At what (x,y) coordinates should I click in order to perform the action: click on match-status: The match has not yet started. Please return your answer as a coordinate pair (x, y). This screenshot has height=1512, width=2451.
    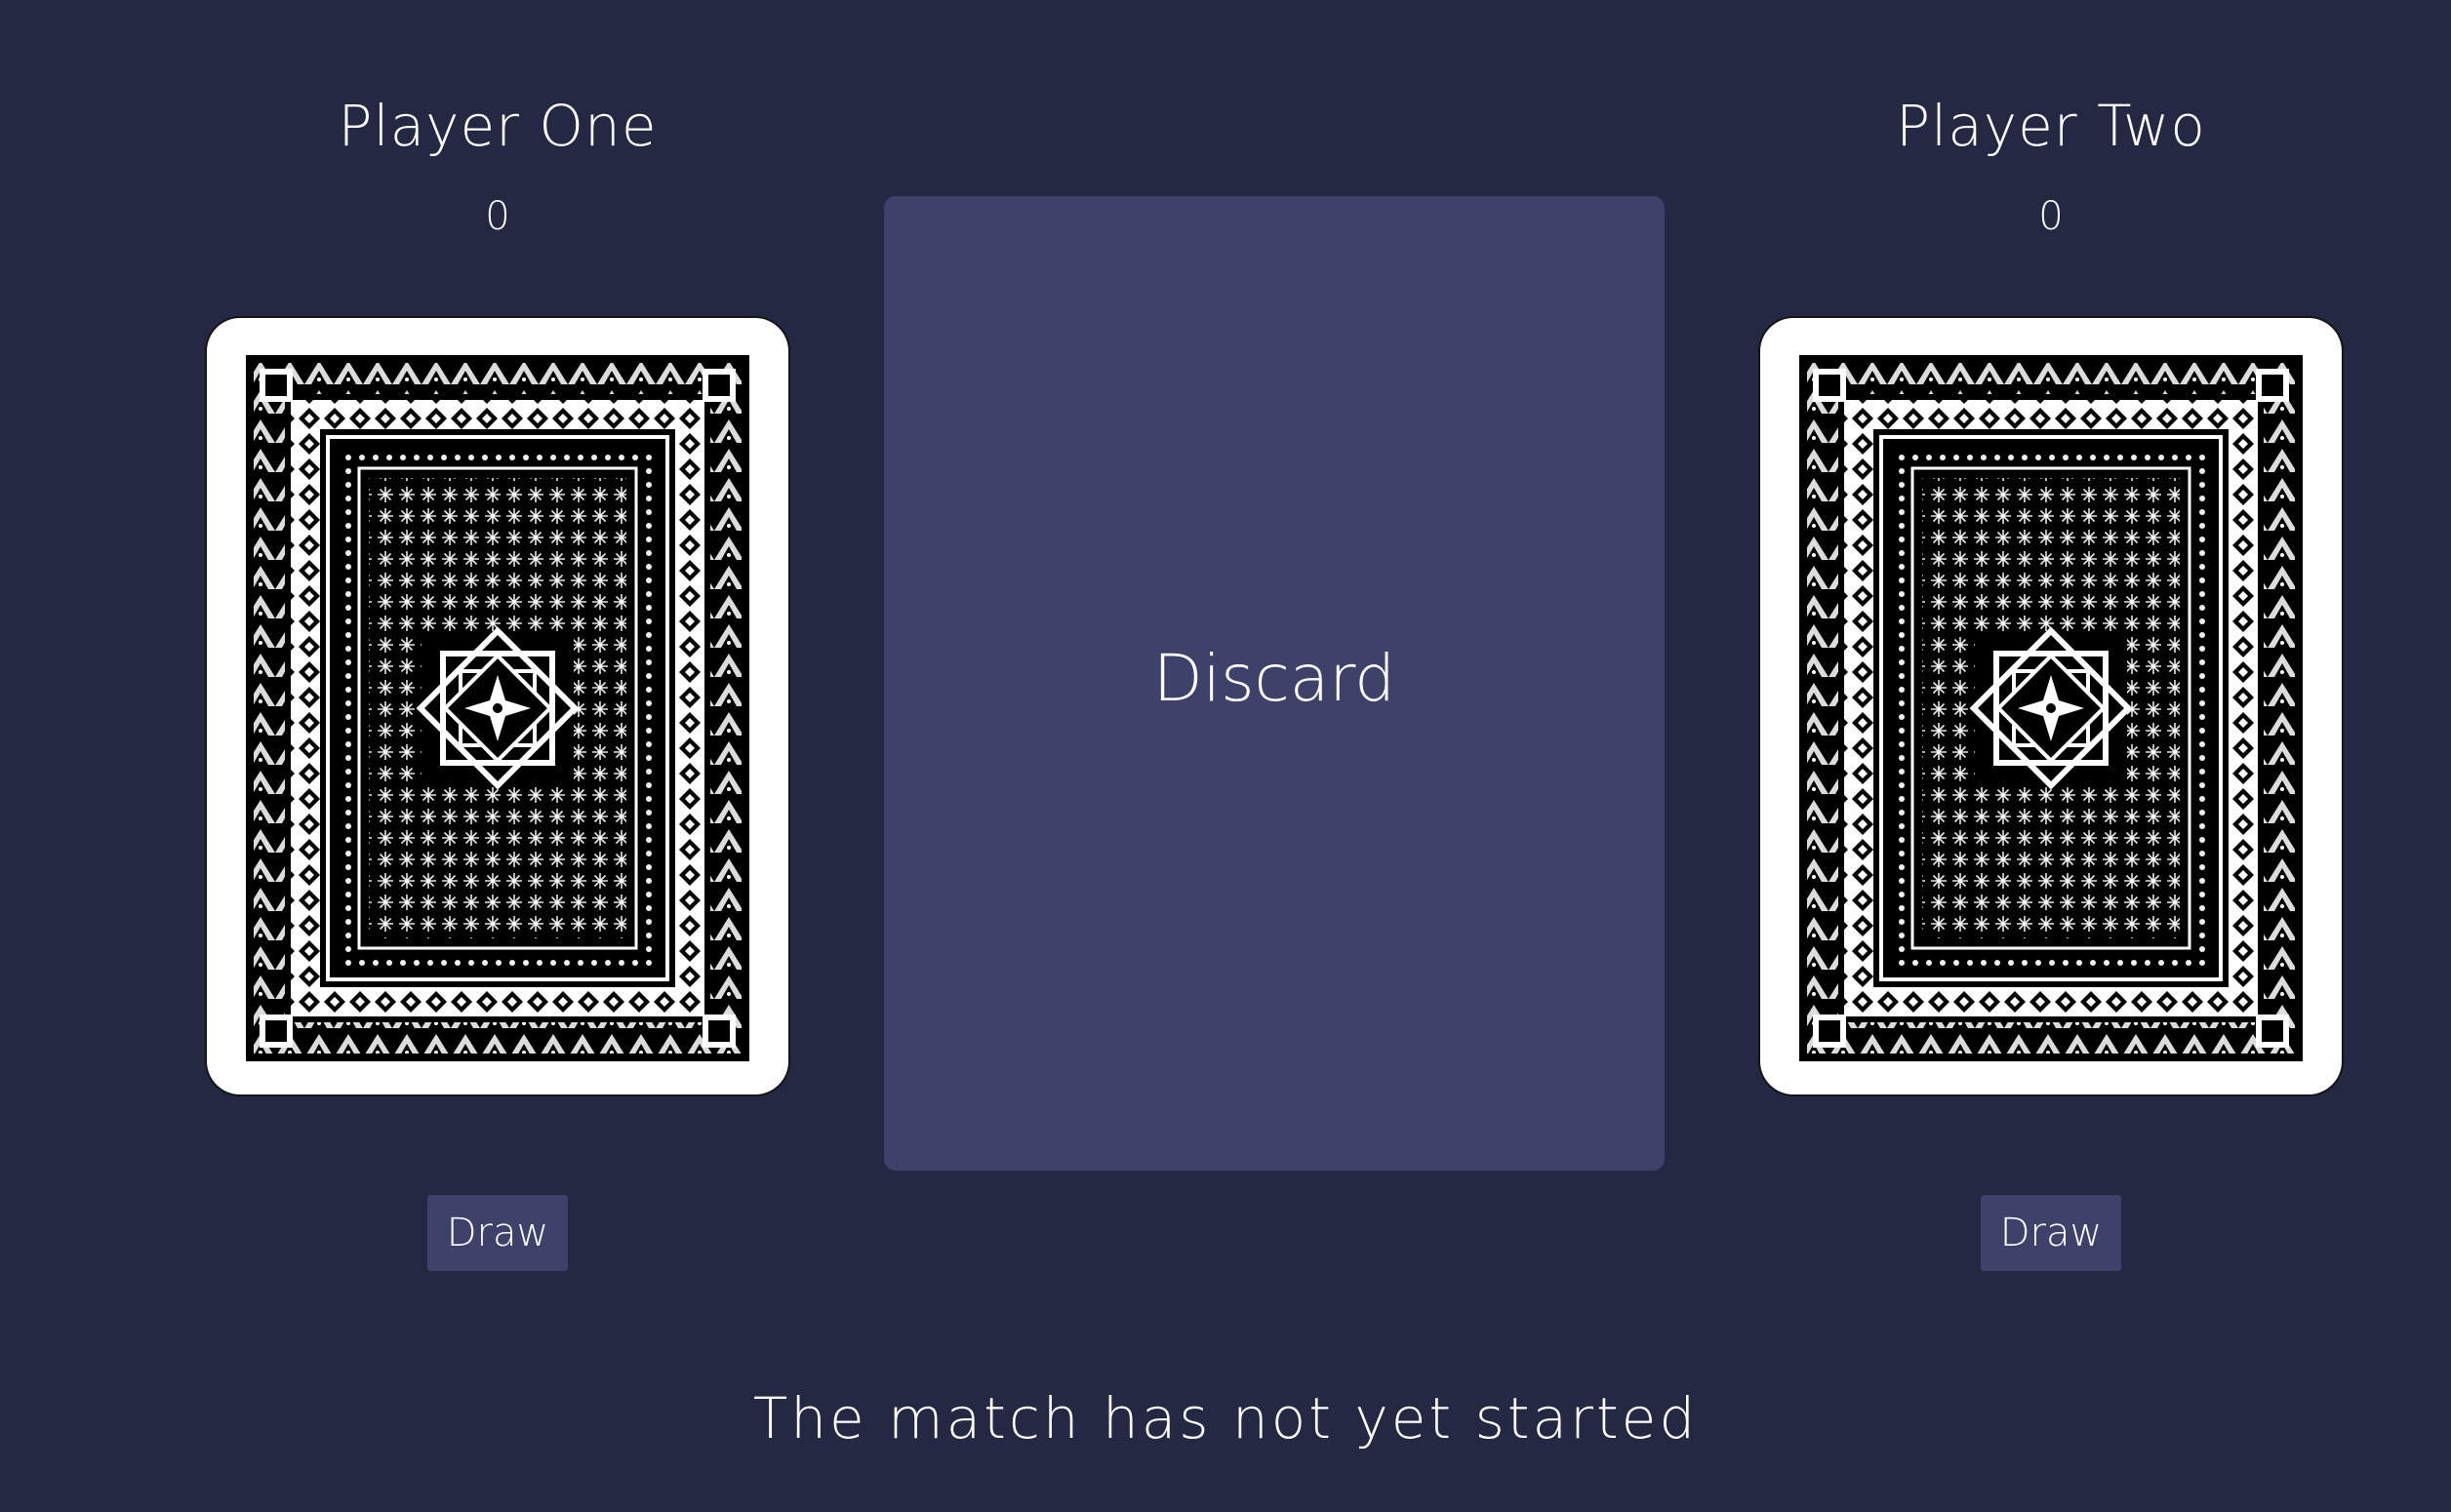
    Looking at the image, I should click on (1225, 1418).